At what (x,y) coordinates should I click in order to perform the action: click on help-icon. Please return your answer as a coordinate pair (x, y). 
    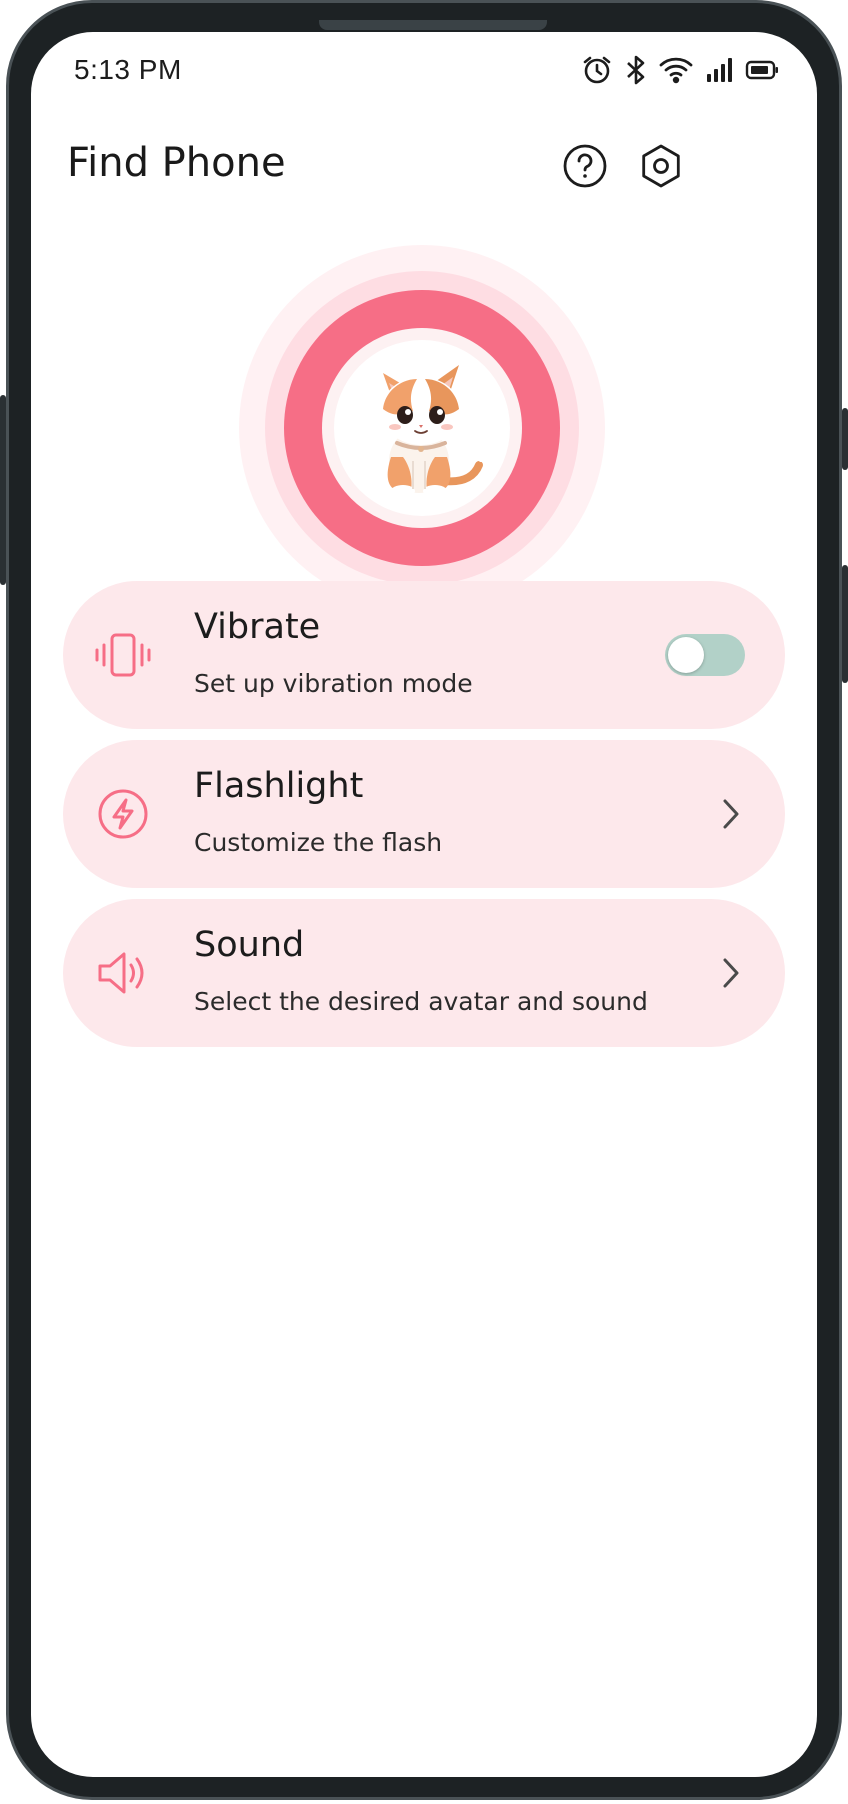
    Looking at the image, I should click on (585, 168).